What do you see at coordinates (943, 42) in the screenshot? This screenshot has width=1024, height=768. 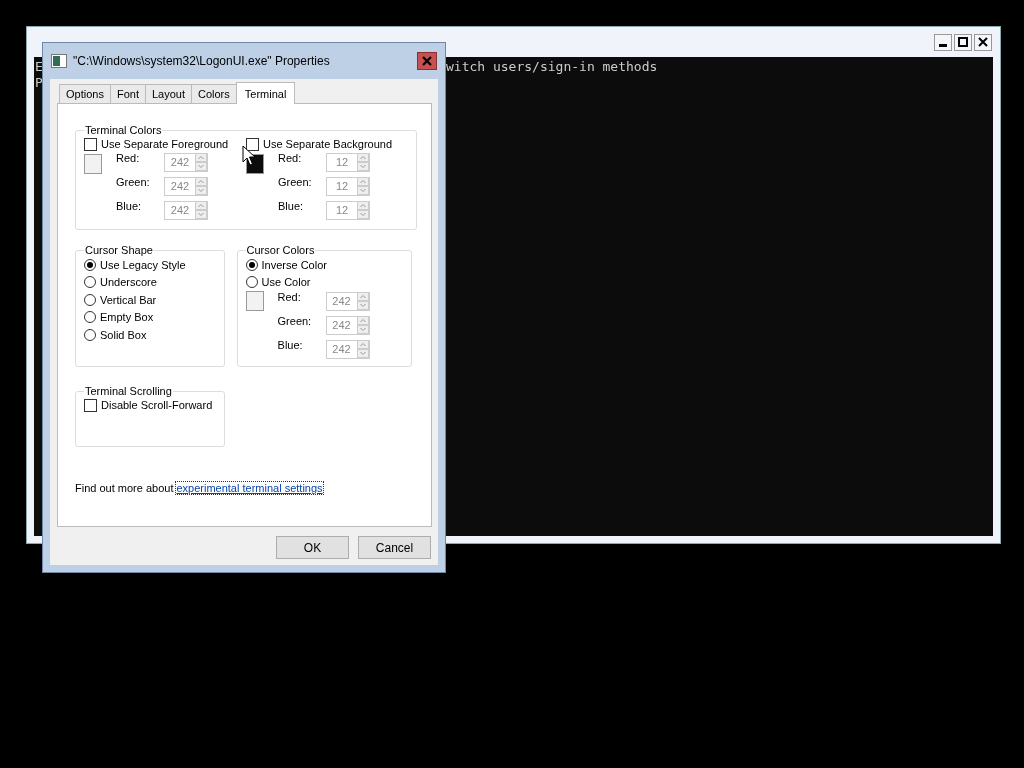 I see `minimize-button` at bounding box center [943, 42].